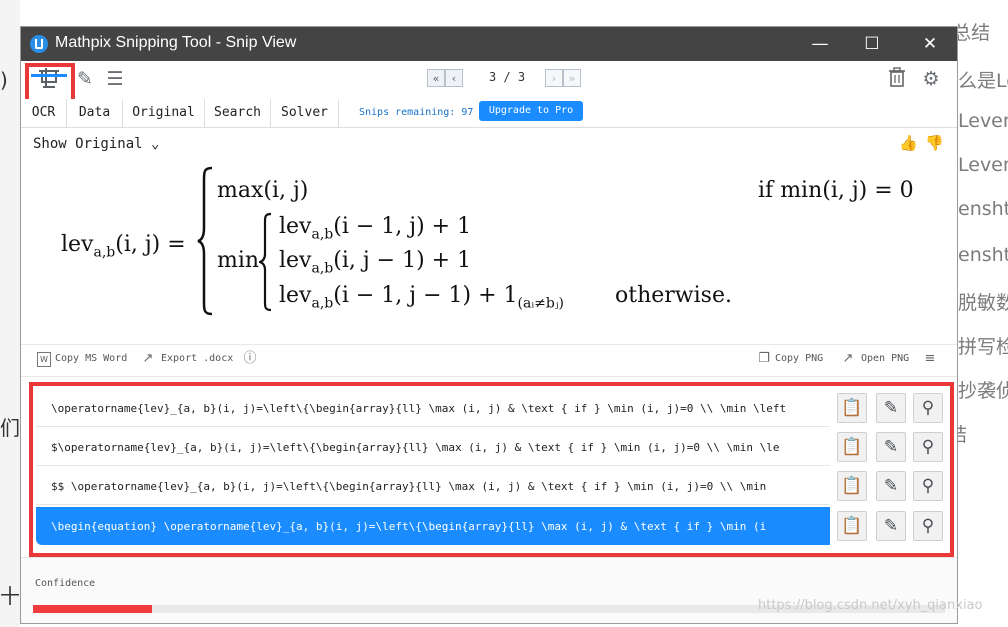 Image resolution: width=1008 pixels, height=627 pixels. I want to click on next-page-button: ›, so click(554, 78).